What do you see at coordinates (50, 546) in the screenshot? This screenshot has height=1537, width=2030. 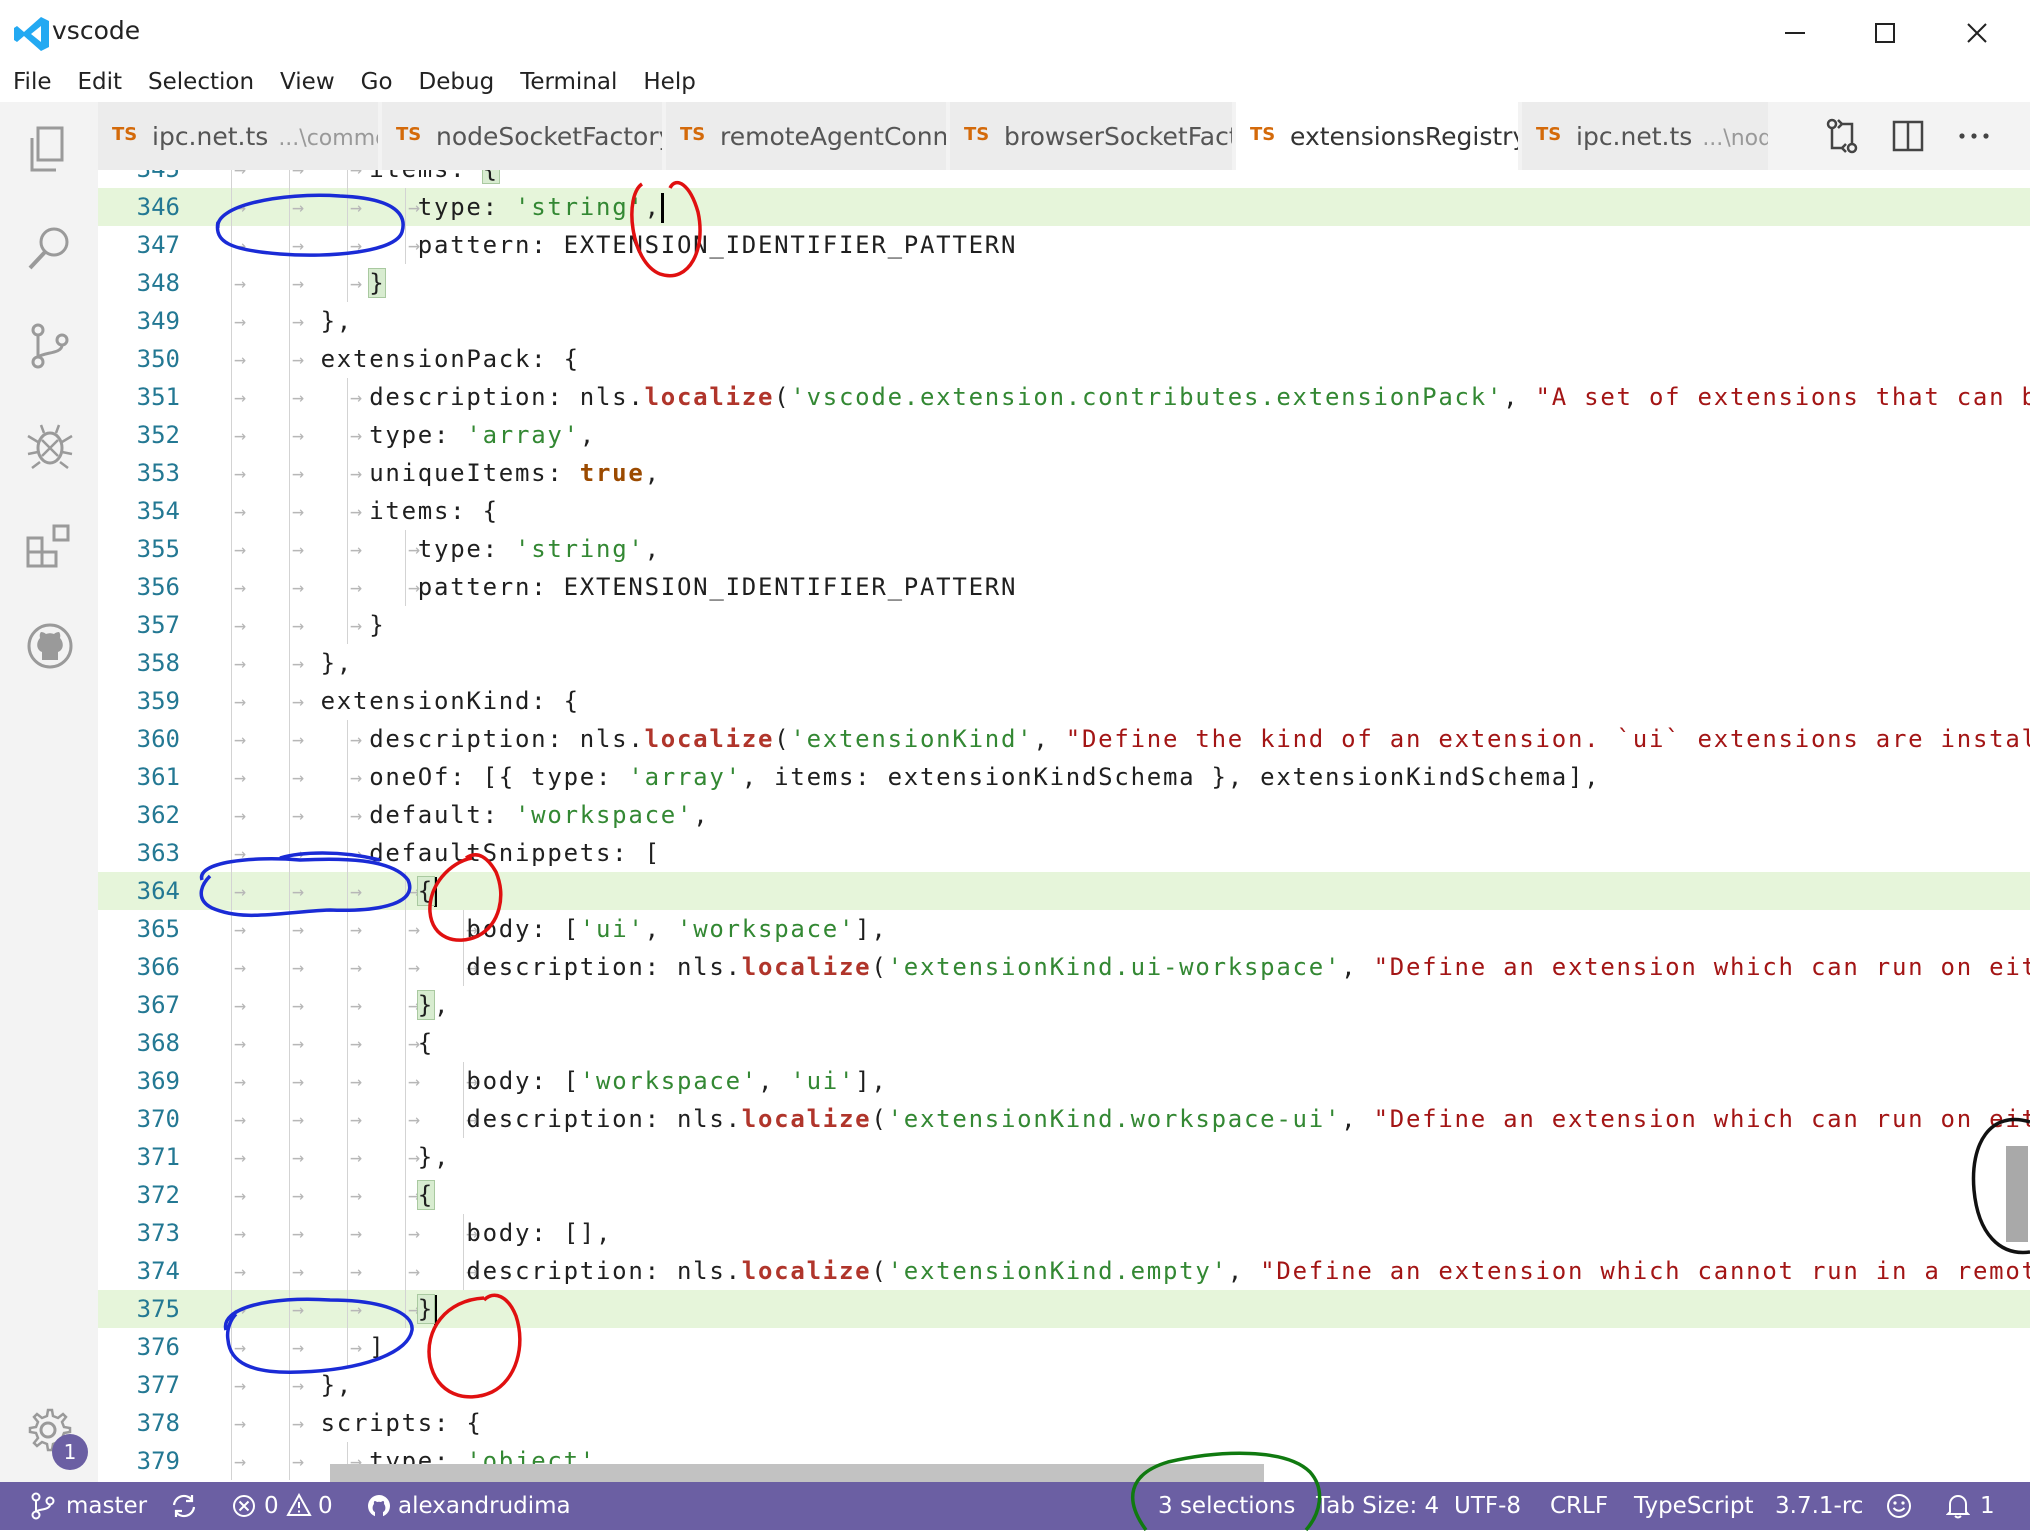 I see `extensions-icon` at bounding box center [50, 546].